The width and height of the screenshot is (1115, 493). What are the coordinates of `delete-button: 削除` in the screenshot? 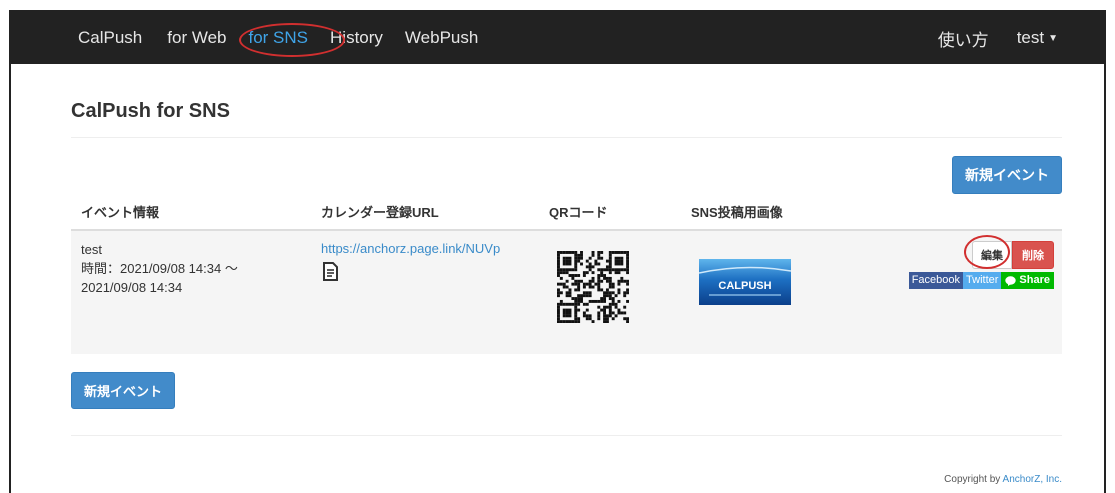 It's located at (1033, 255).